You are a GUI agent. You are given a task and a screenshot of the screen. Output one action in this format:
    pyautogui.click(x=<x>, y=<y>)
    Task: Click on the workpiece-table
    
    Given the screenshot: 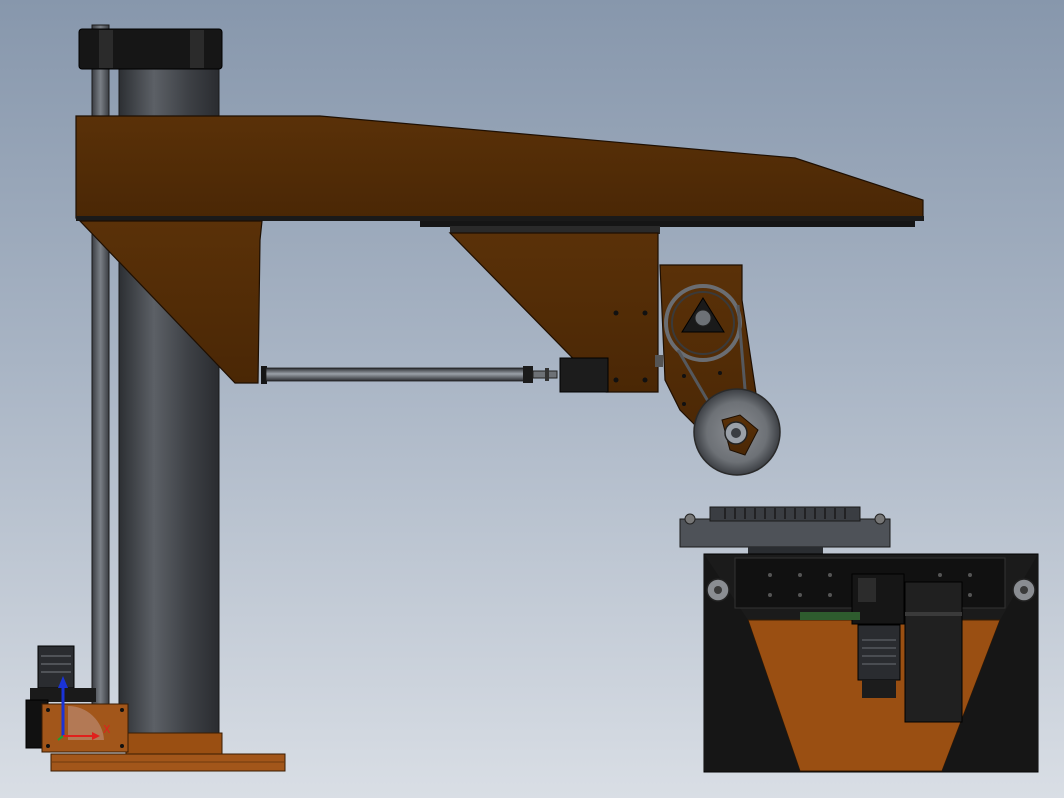 What is the action you would take?
    pyautogui.click(x=785, y=531)
    